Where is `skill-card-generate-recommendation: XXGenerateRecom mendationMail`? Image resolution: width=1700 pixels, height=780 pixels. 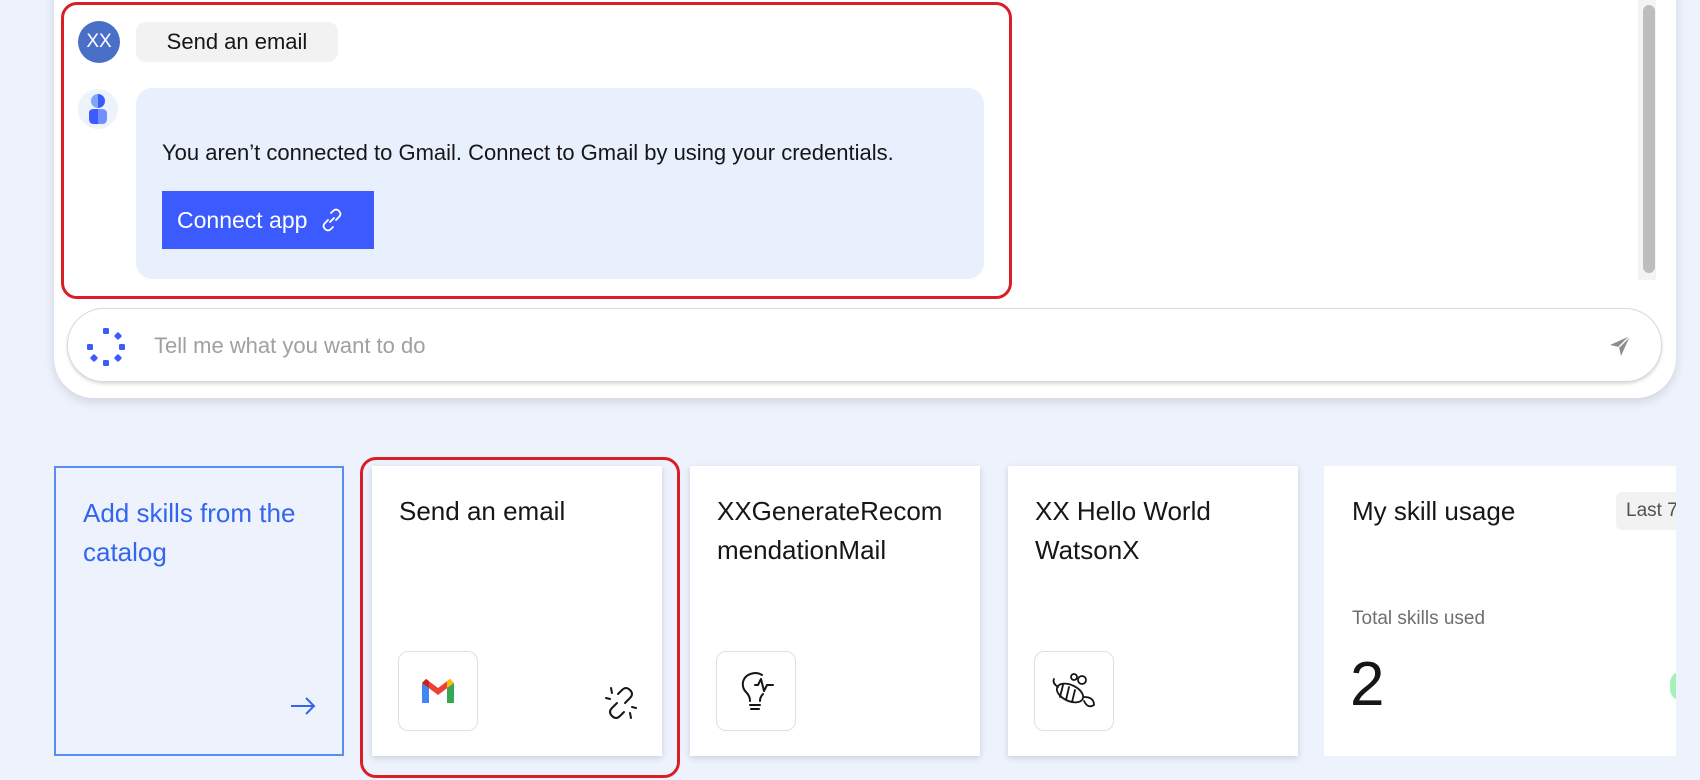
skill-card-generate-recommendation: XXGenerateRecom mendationMail is located at coordinates (835, 611).